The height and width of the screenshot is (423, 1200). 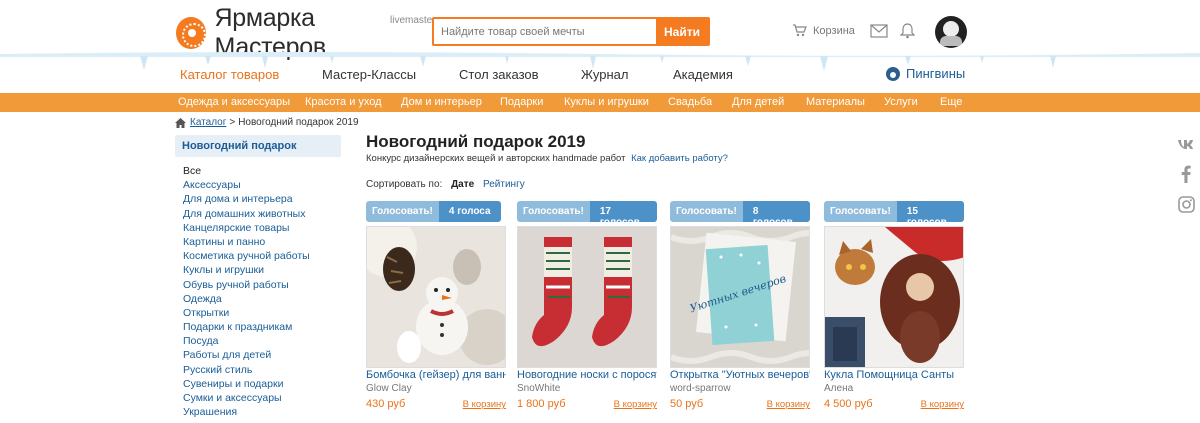 I want to click on vote-control: Голосовать! 8 голосов, so click(x=740, y=211).